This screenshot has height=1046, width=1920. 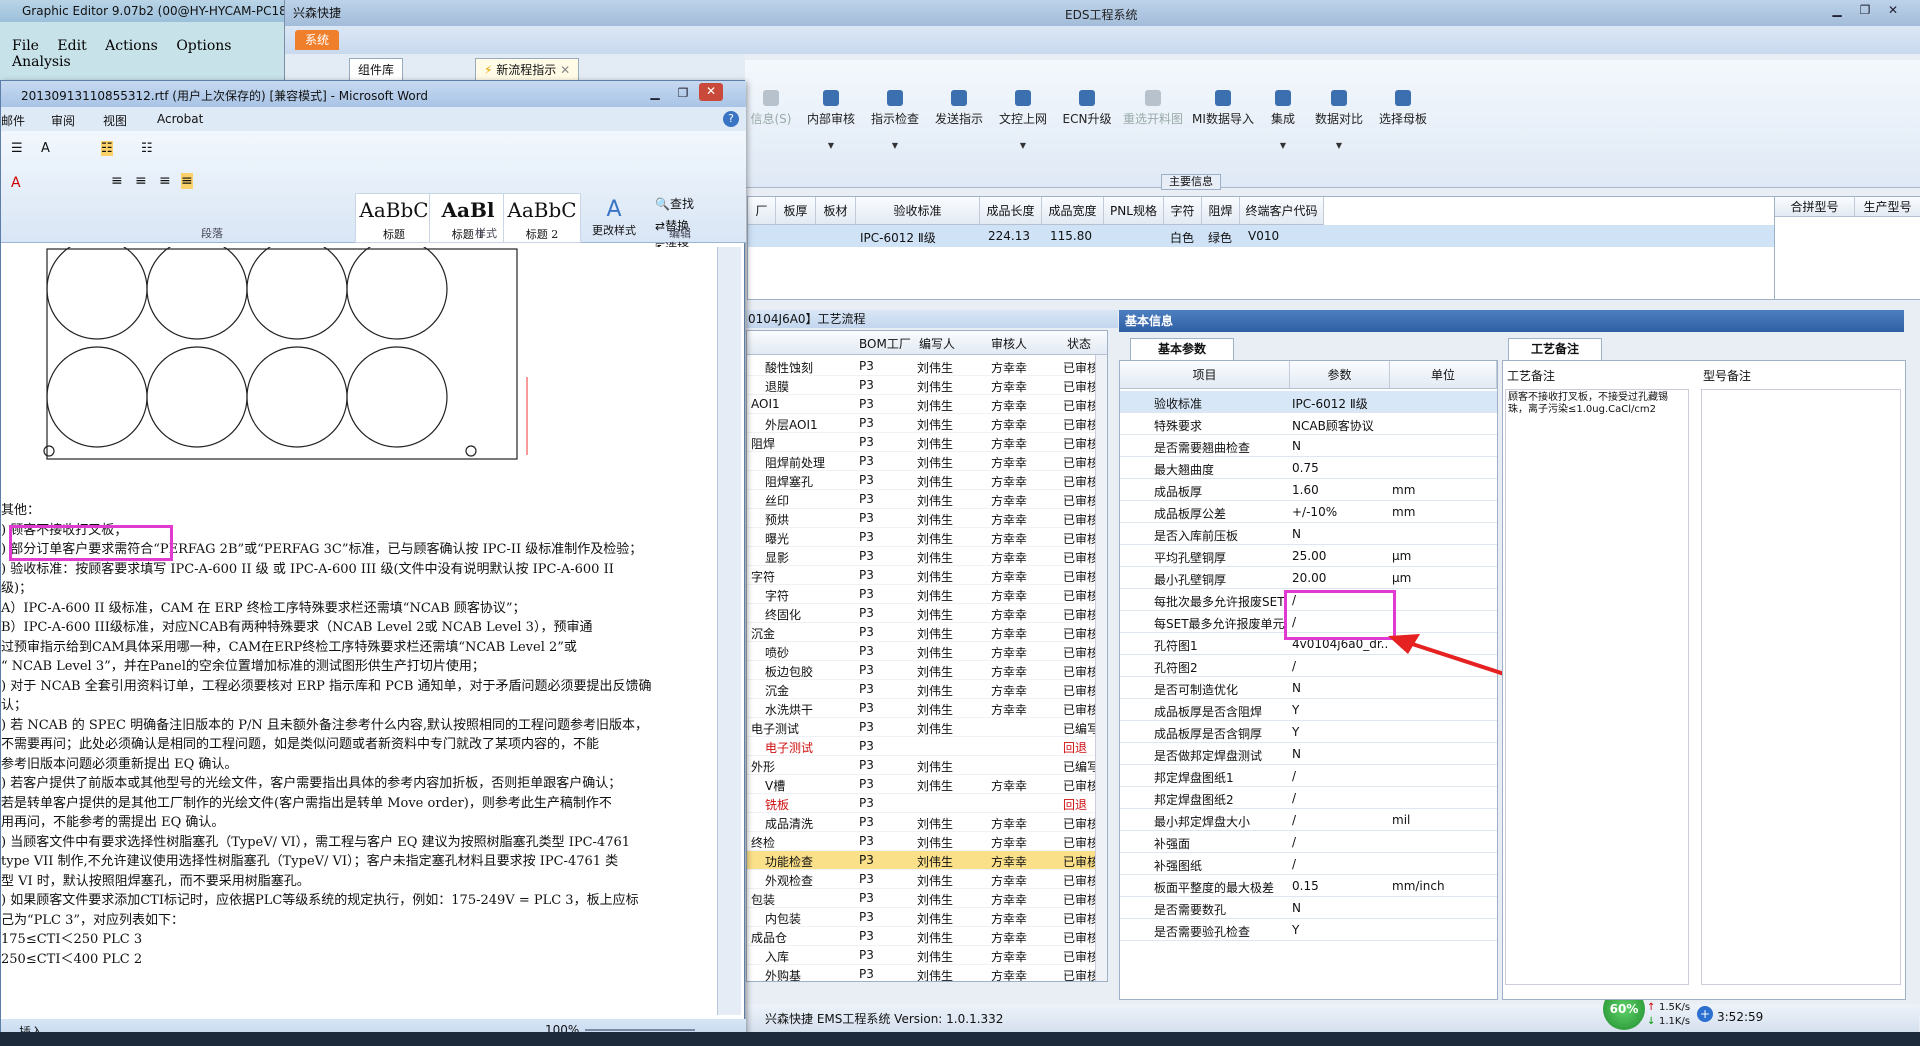 I want to click on grid-col-char: 字符, so click(x=1183, y=211).